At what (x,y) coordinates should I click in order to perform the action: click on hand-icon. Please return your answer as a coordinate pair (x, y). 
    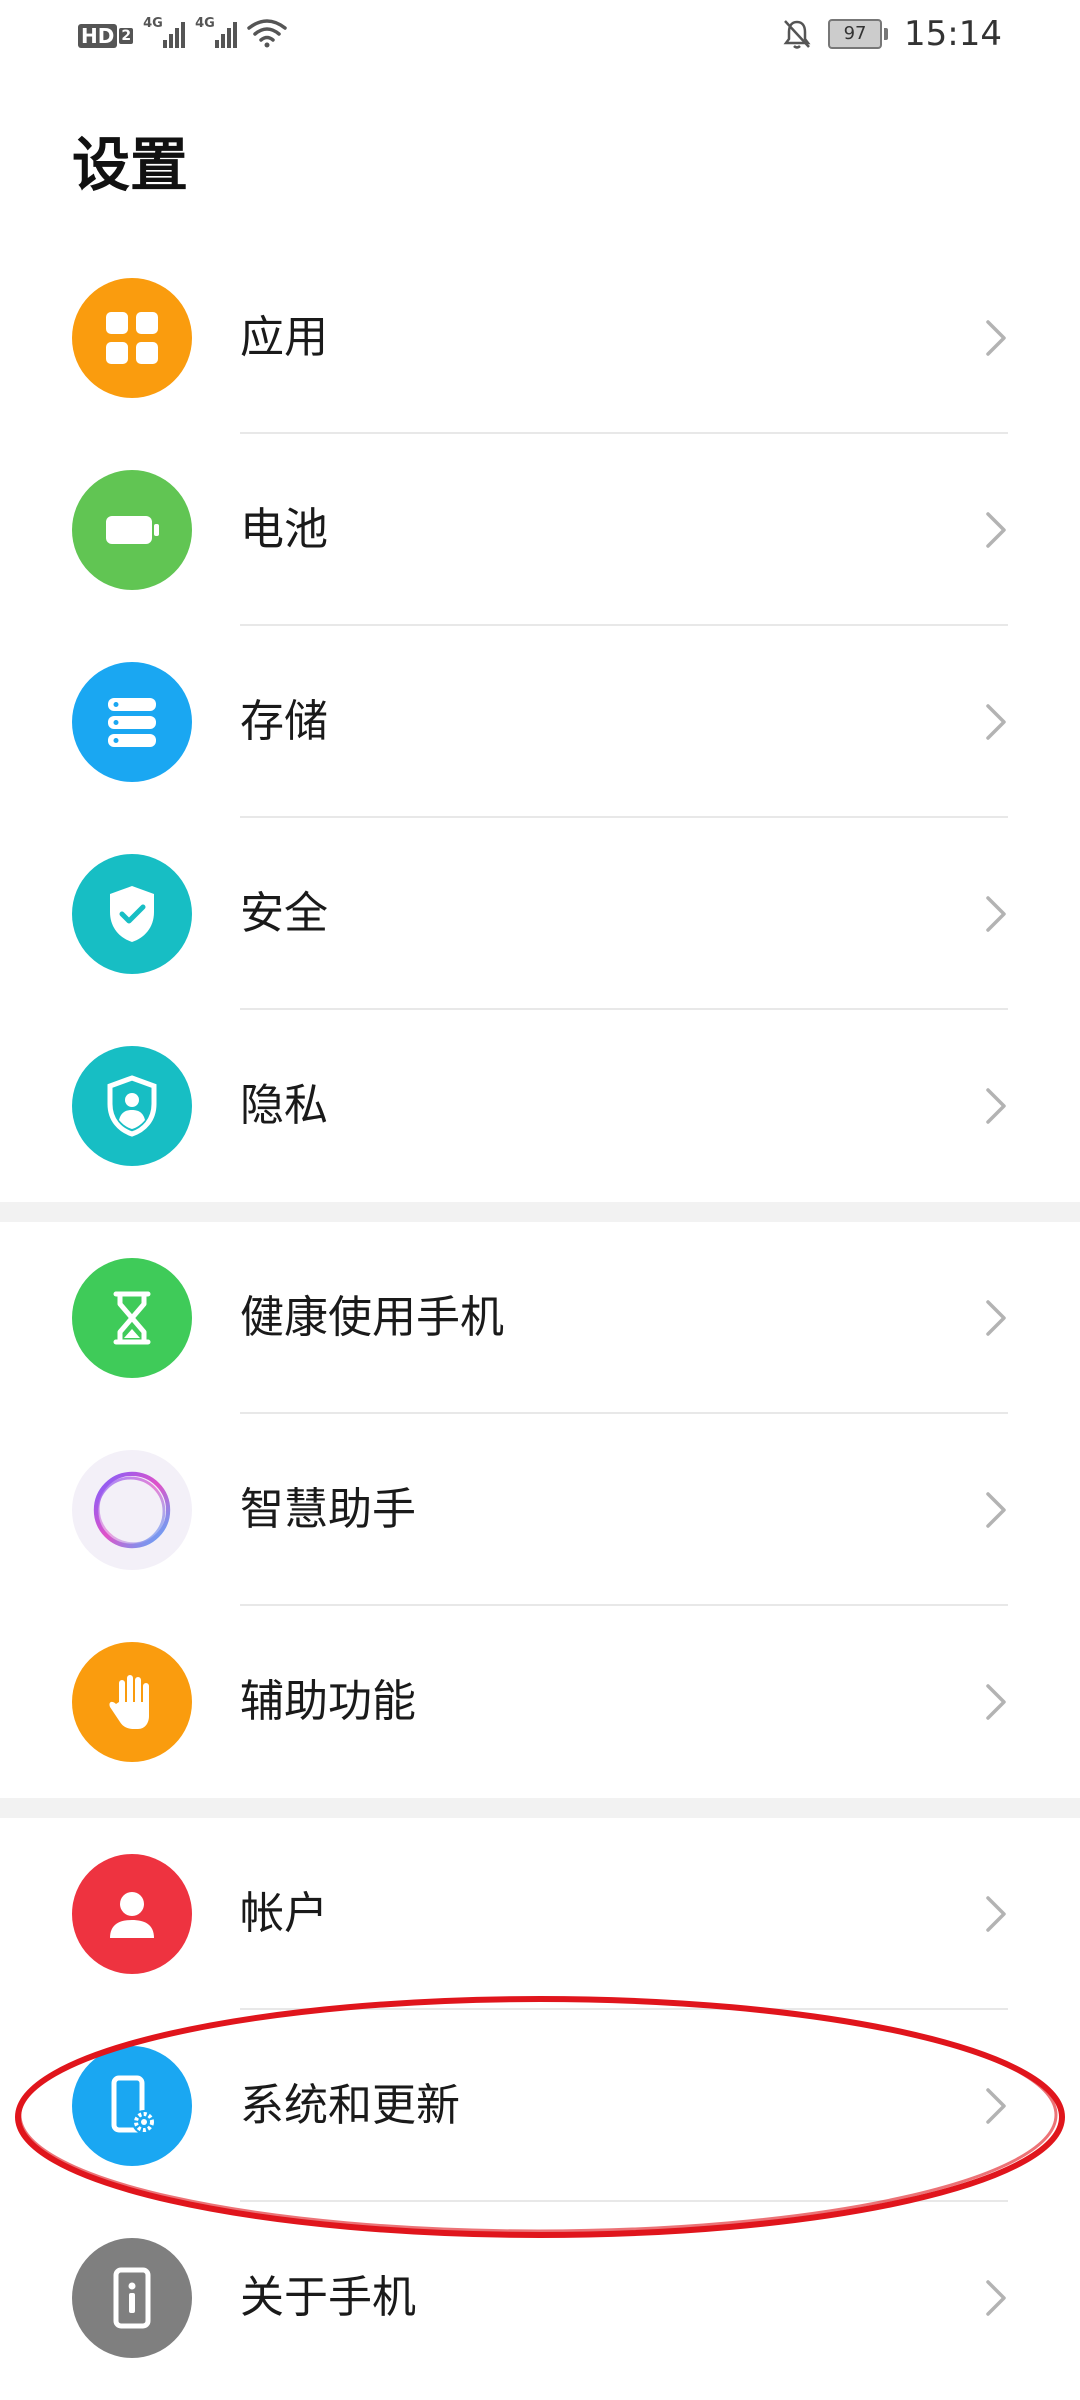
    Looking at the image, I should click on (132, 1702).